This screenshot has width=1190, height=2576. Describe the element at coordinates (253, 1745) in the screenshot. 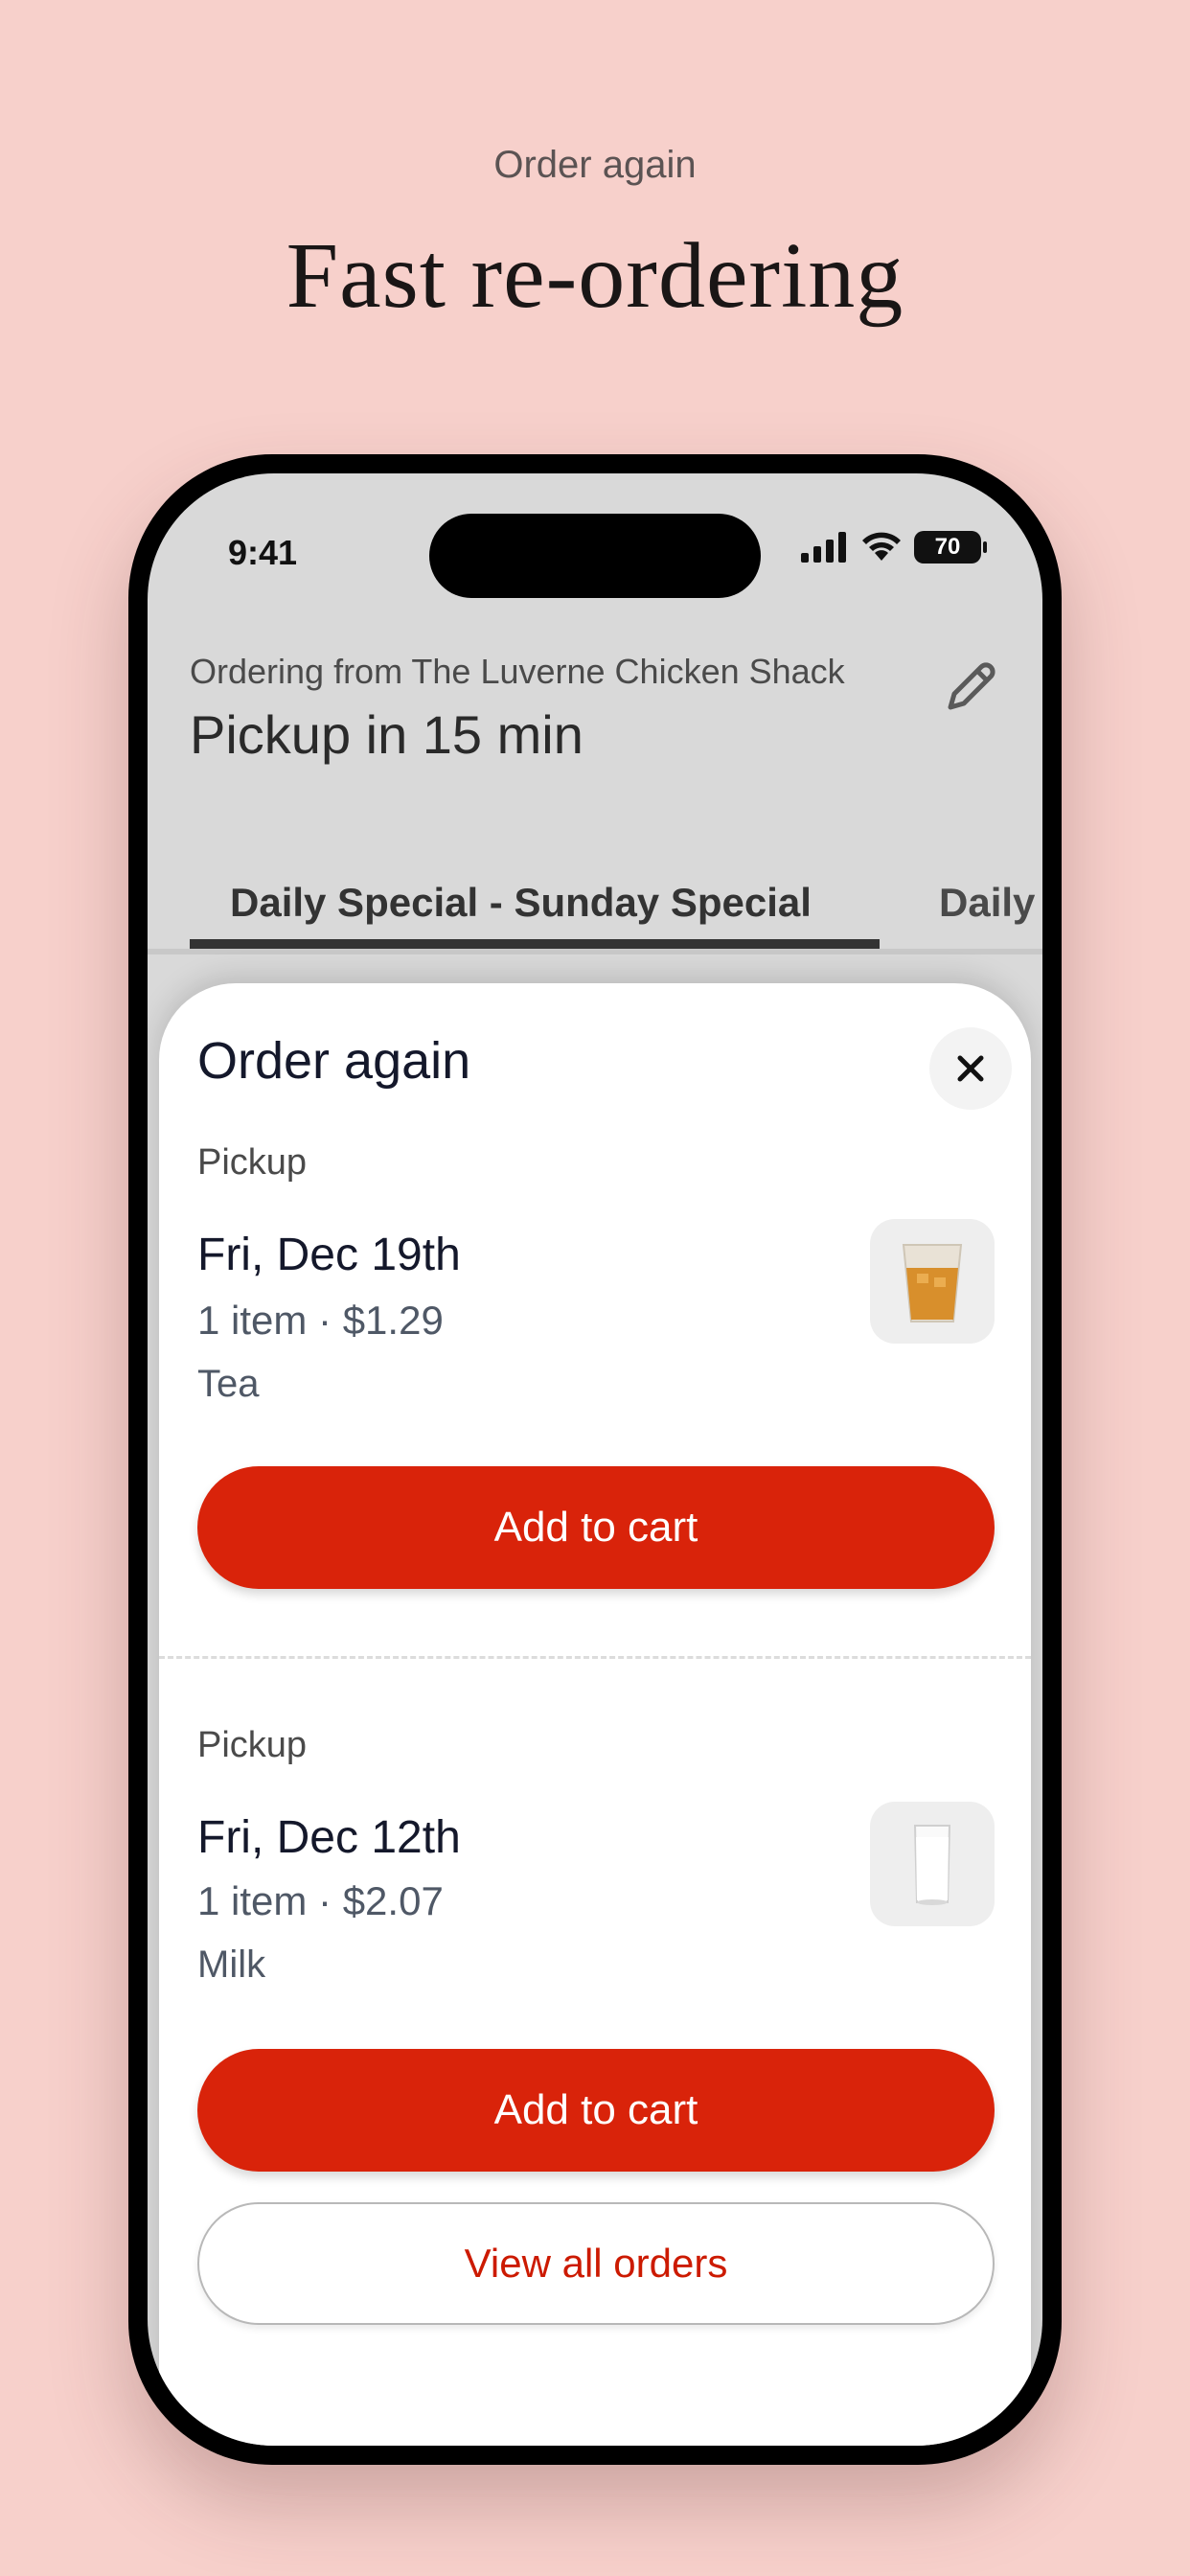

I see `order-type: Pickup` at that location.